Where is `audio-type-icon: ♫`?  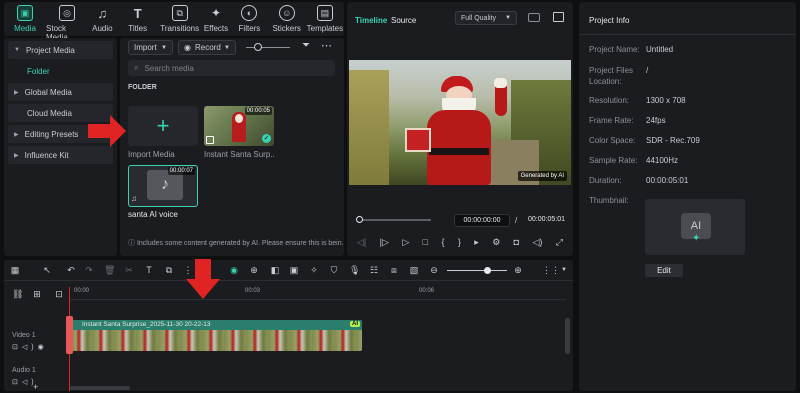
audio-type-icon: ♫ is located at coordinates (134, 198).